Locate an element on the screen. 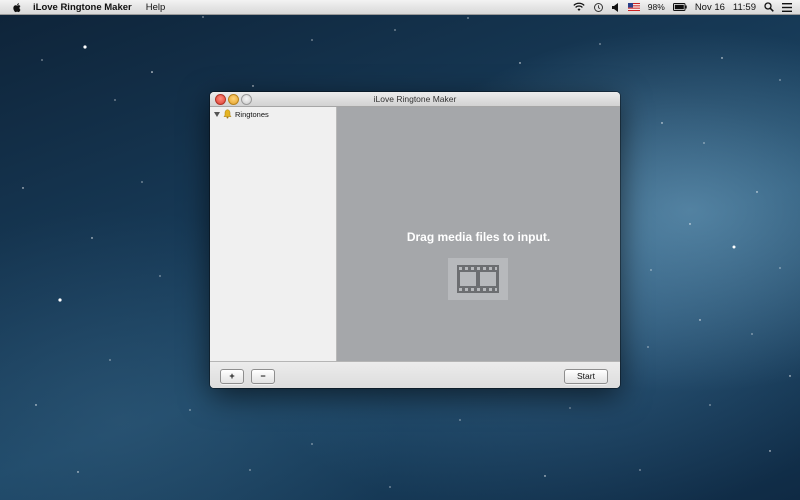  sidebar: Ringtones is located at coordinates (273, 234).